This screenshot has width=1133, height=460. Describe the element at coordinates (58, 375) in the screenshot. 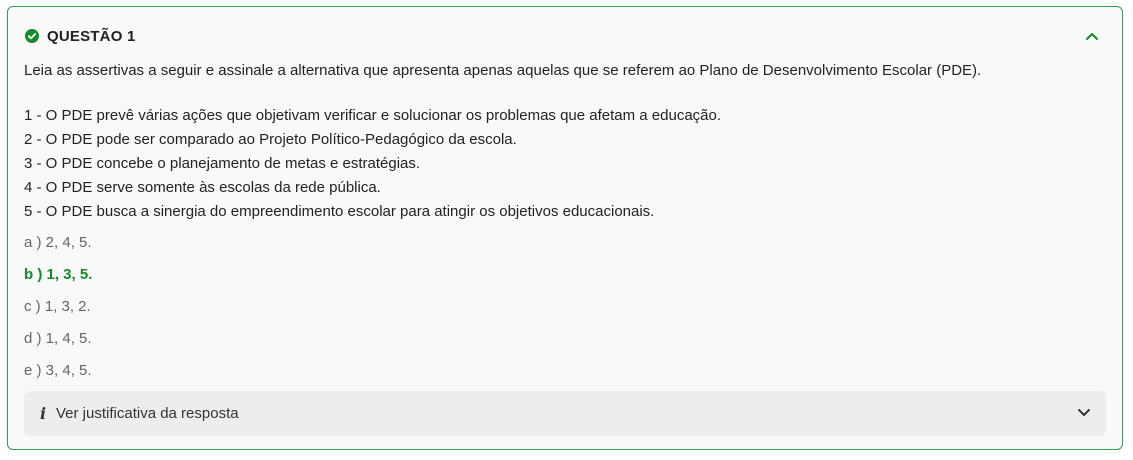

I see `option-e: e ) 3, 4, 5.` at that location.